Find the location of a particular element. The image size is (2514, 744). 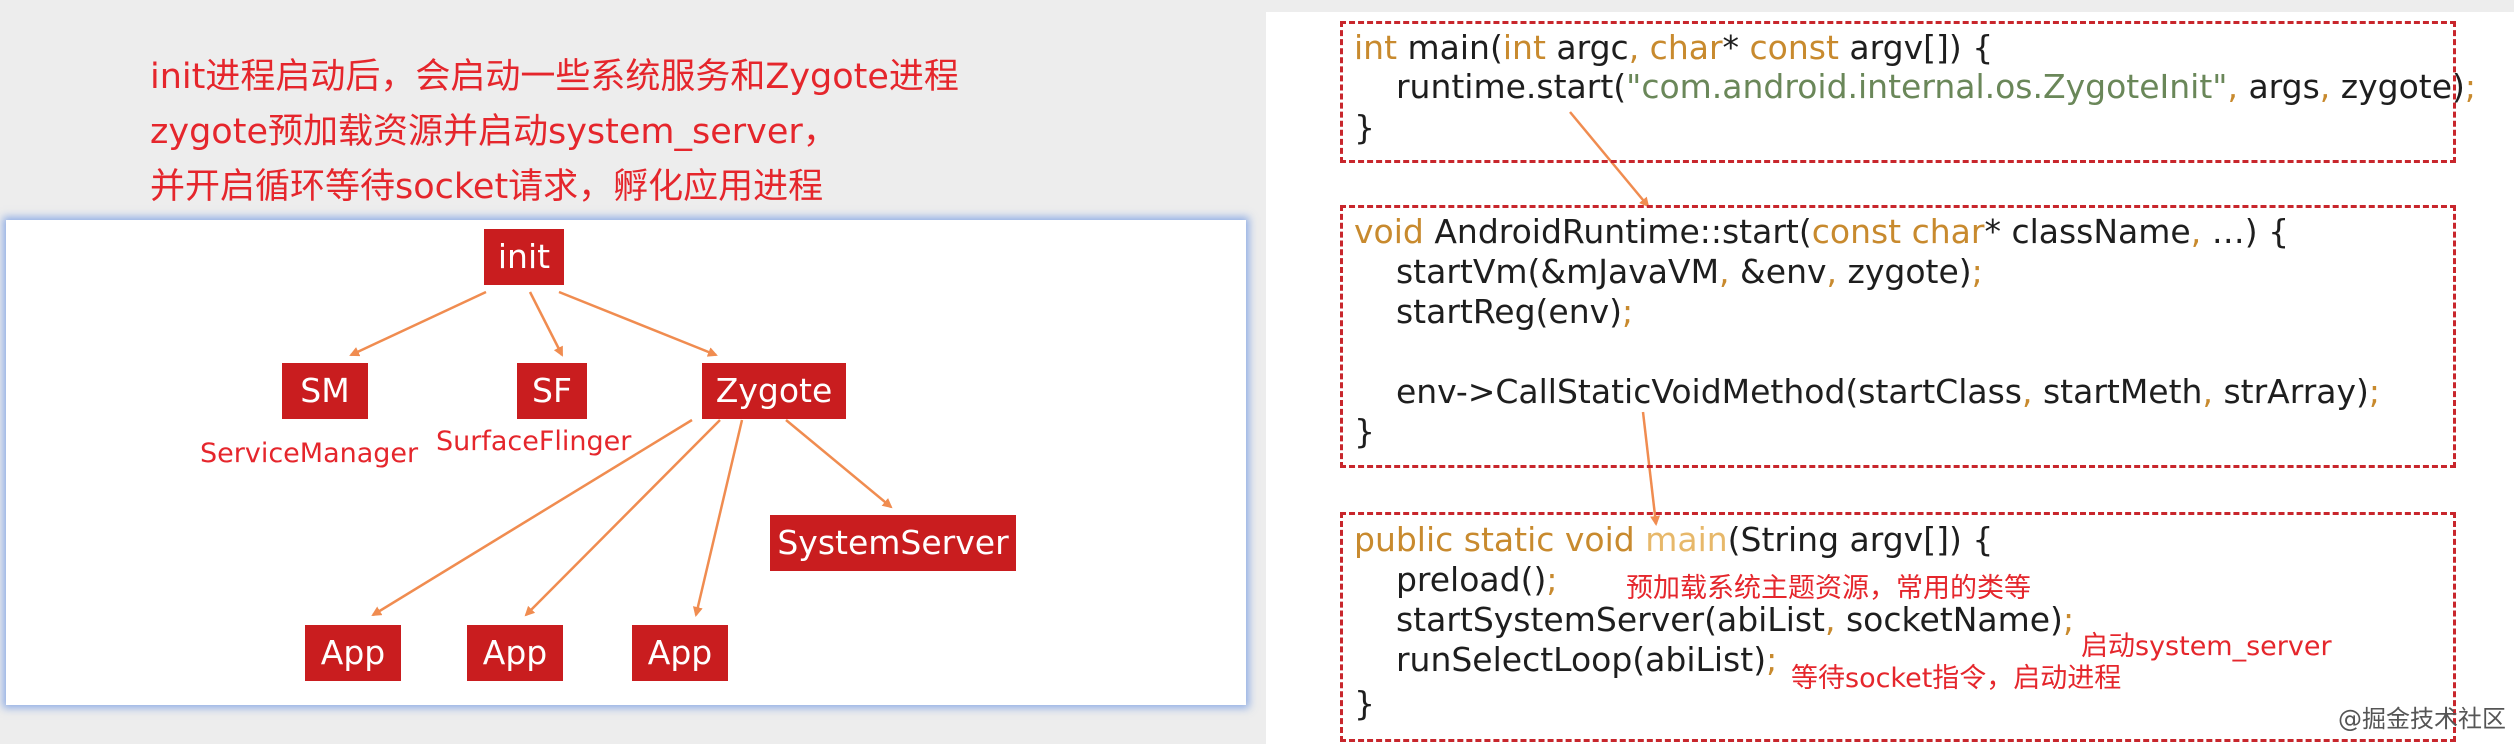

tok: main( is located at coordinates (1450, 47).